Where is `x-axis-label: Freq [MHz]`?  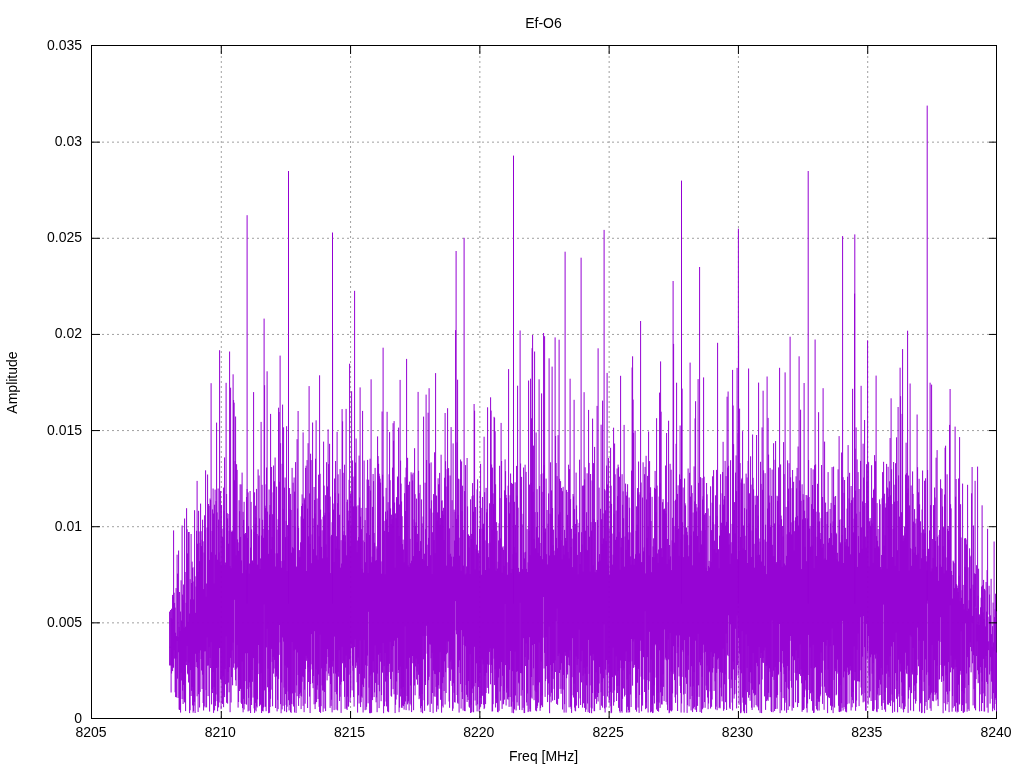 x-axis-label: Freq [MHz] is located at coordinates (543, 756).